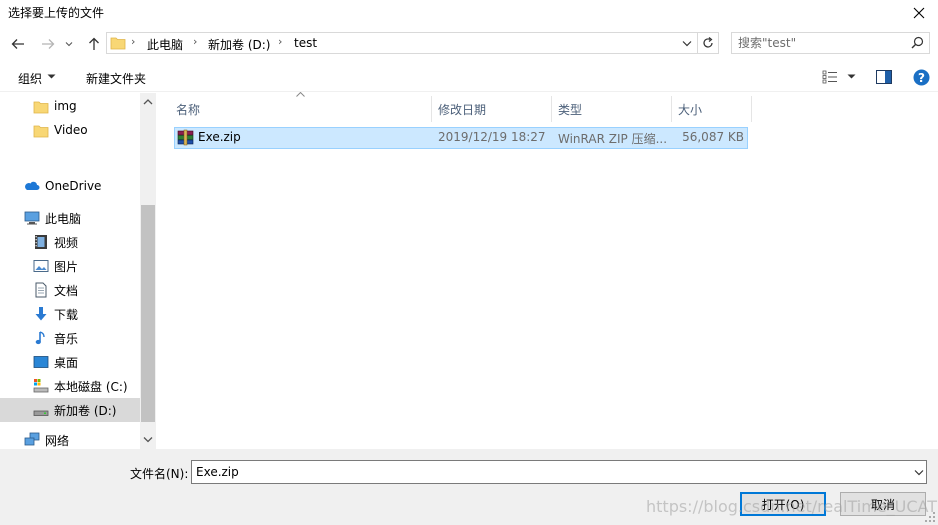 This screenshot has width=938, height=525. What do you see at coordinates (148, 313) in the screenshot?
I see `scrollbar-thumb` at bounding box center [148, 313].